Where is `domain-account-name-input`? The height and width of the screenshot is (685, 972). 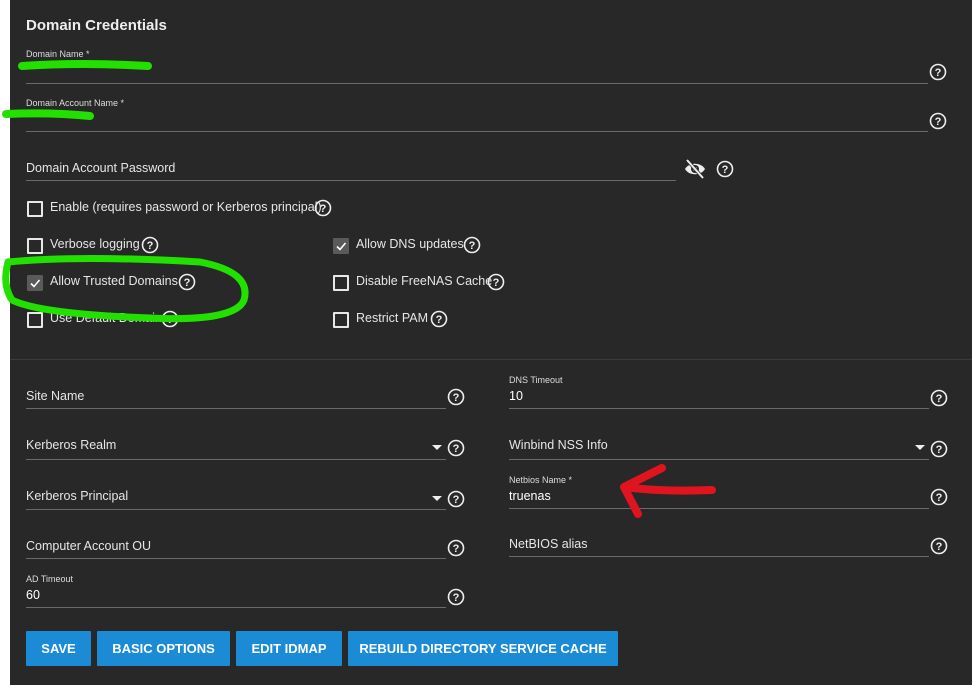
domain-account-name-input is located at coordinates (476, 121).